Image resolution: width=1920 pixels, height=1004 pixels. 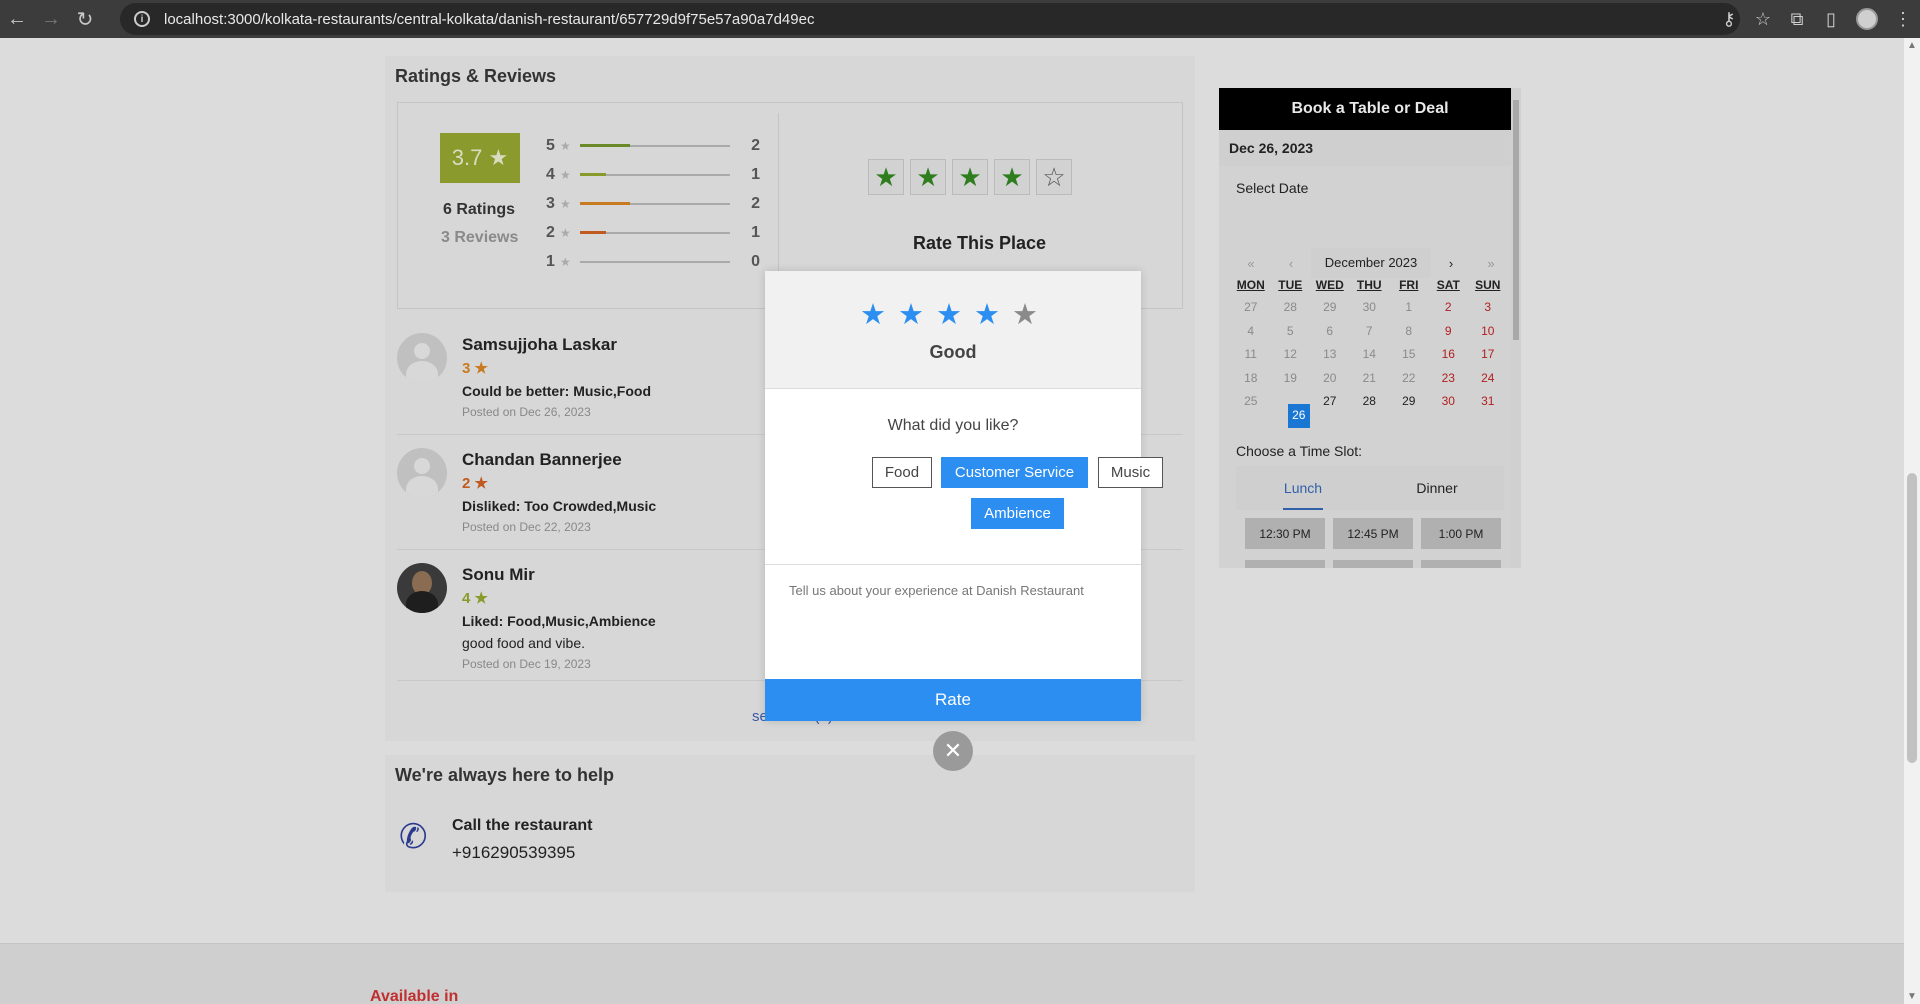 What do you see at coordinates (1797, 19) in the screenshot?
I see `extensions-icon: ⧉` at bounding box center [1797, 19].